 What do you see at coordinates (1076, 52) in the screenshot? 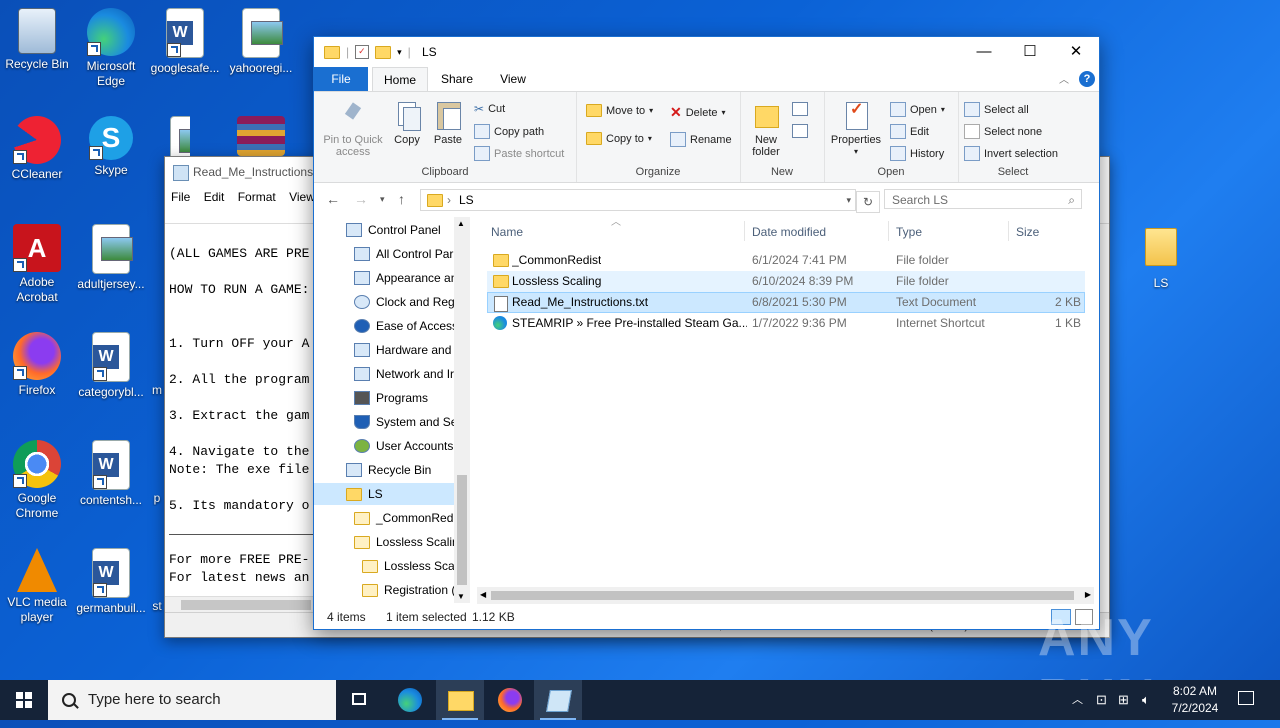
I see `close-button: ✕` at bounding box center [1076, 52].